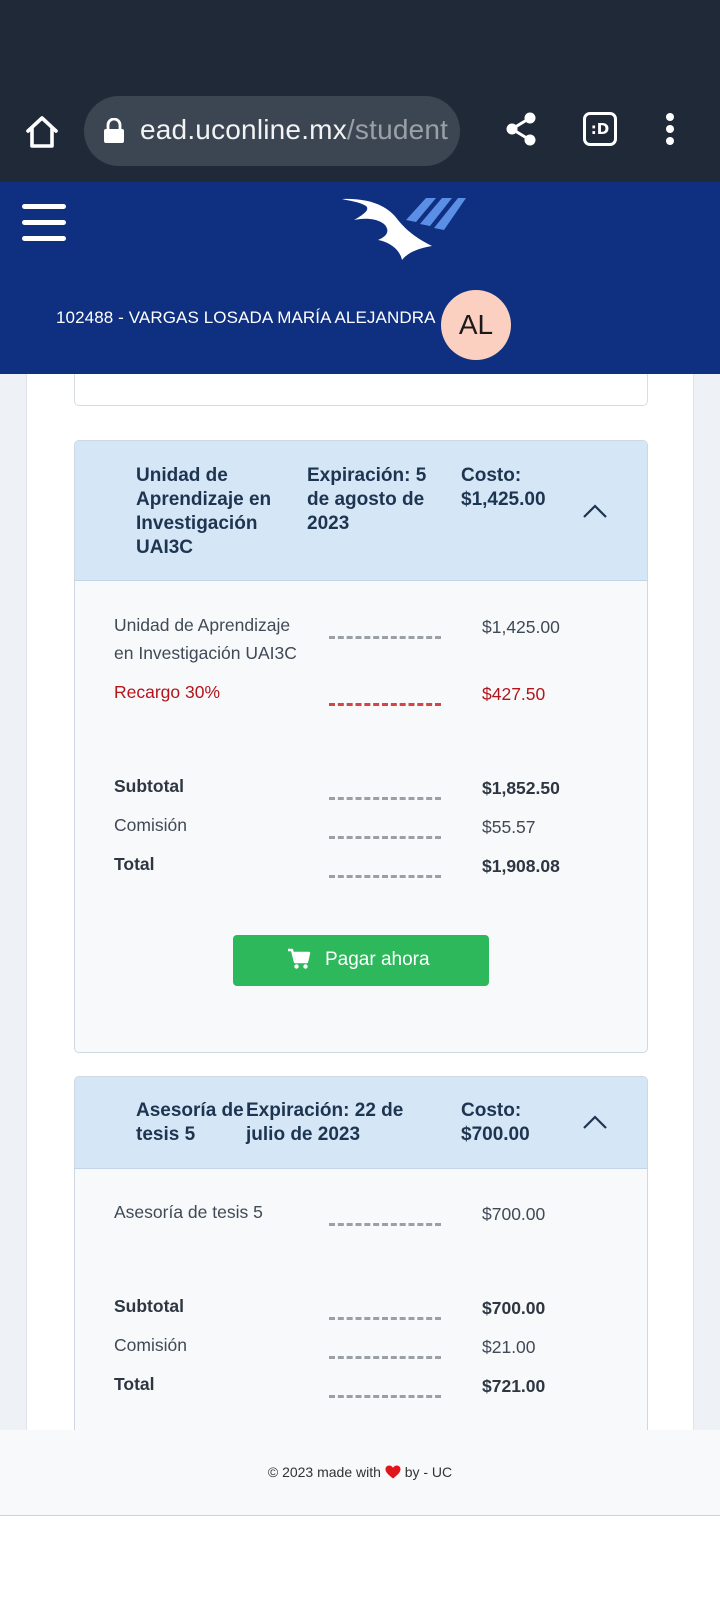  Describe the element at coordinates (514, 694) in the screenshot. I see `surcharge-value: $427.50` at that location.